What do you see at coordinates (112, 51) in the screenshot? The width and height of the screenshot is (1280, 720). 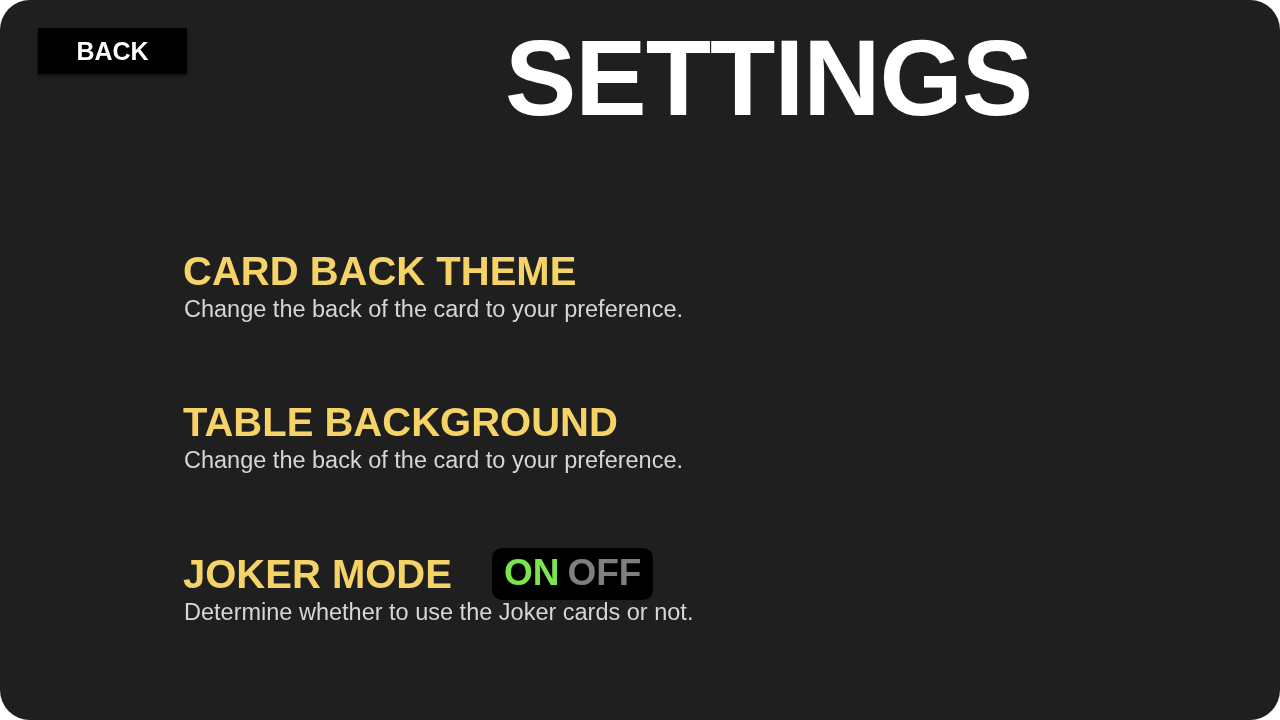 I see `back-button: BACK` at bounding box center [112, 51].